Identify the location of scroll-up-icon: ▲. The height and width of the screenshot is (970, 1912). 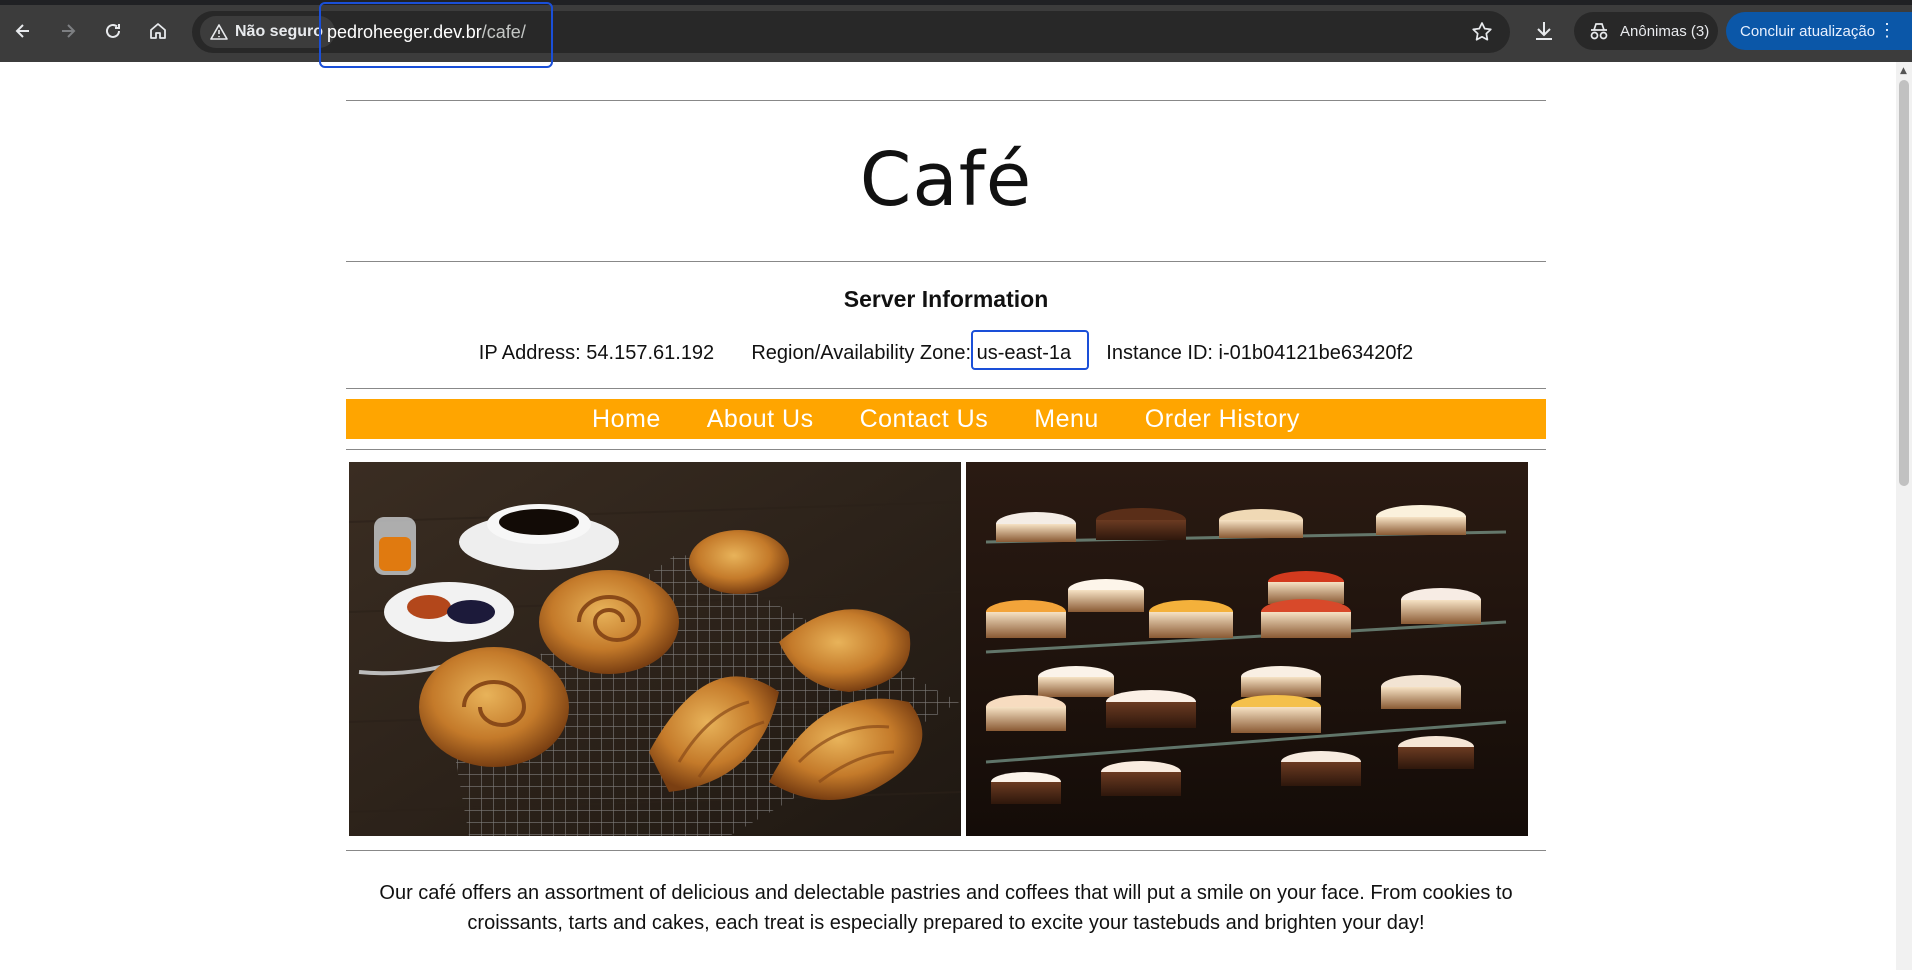
(1903, 71).